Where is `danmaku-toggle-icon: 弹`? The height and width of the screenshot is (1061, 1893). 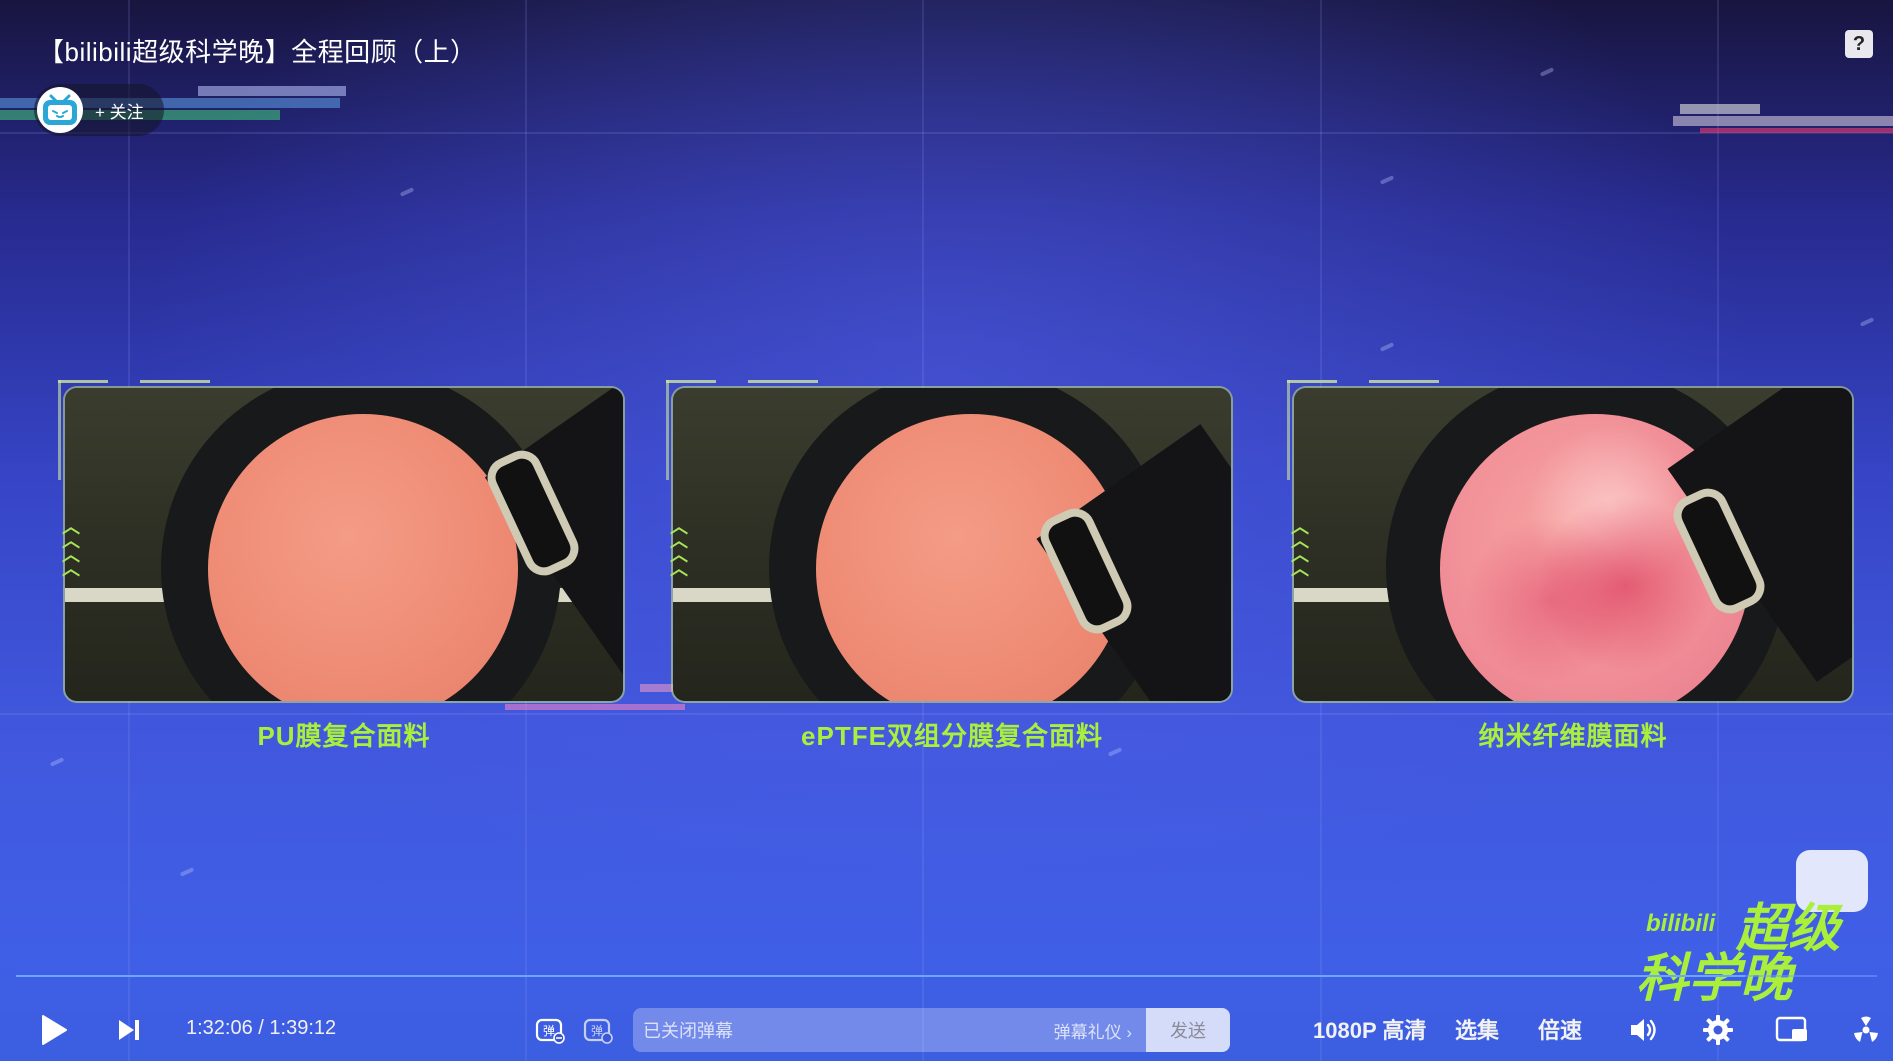 danmaku-toggle-icon: 弹 is located at coordinates (550, 1031).